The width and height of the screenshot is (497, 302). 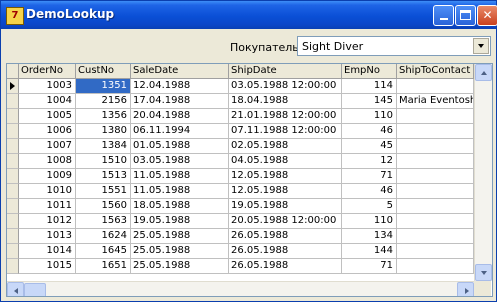 I want to click on grid-cell-shipdate: 21.01.1988 12:00:00, so click(x=285, y=116).